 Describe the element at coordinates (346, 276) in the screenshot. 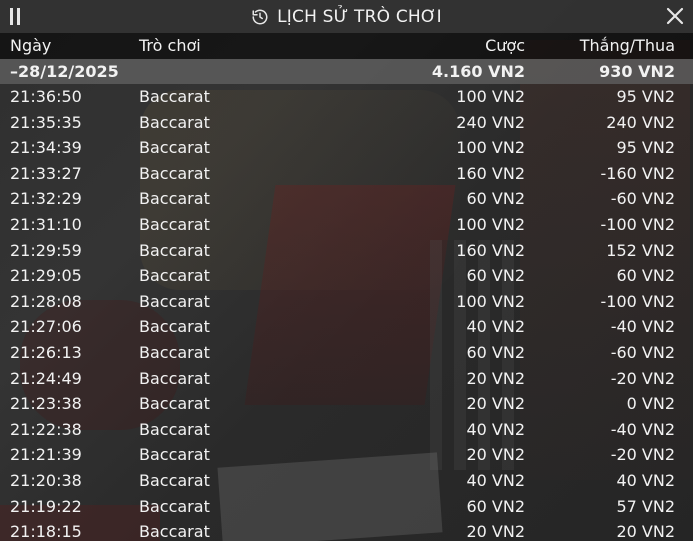

I see `table-row: 21:29:05 Baccarat 60 VN2 60 VN2` at that location.